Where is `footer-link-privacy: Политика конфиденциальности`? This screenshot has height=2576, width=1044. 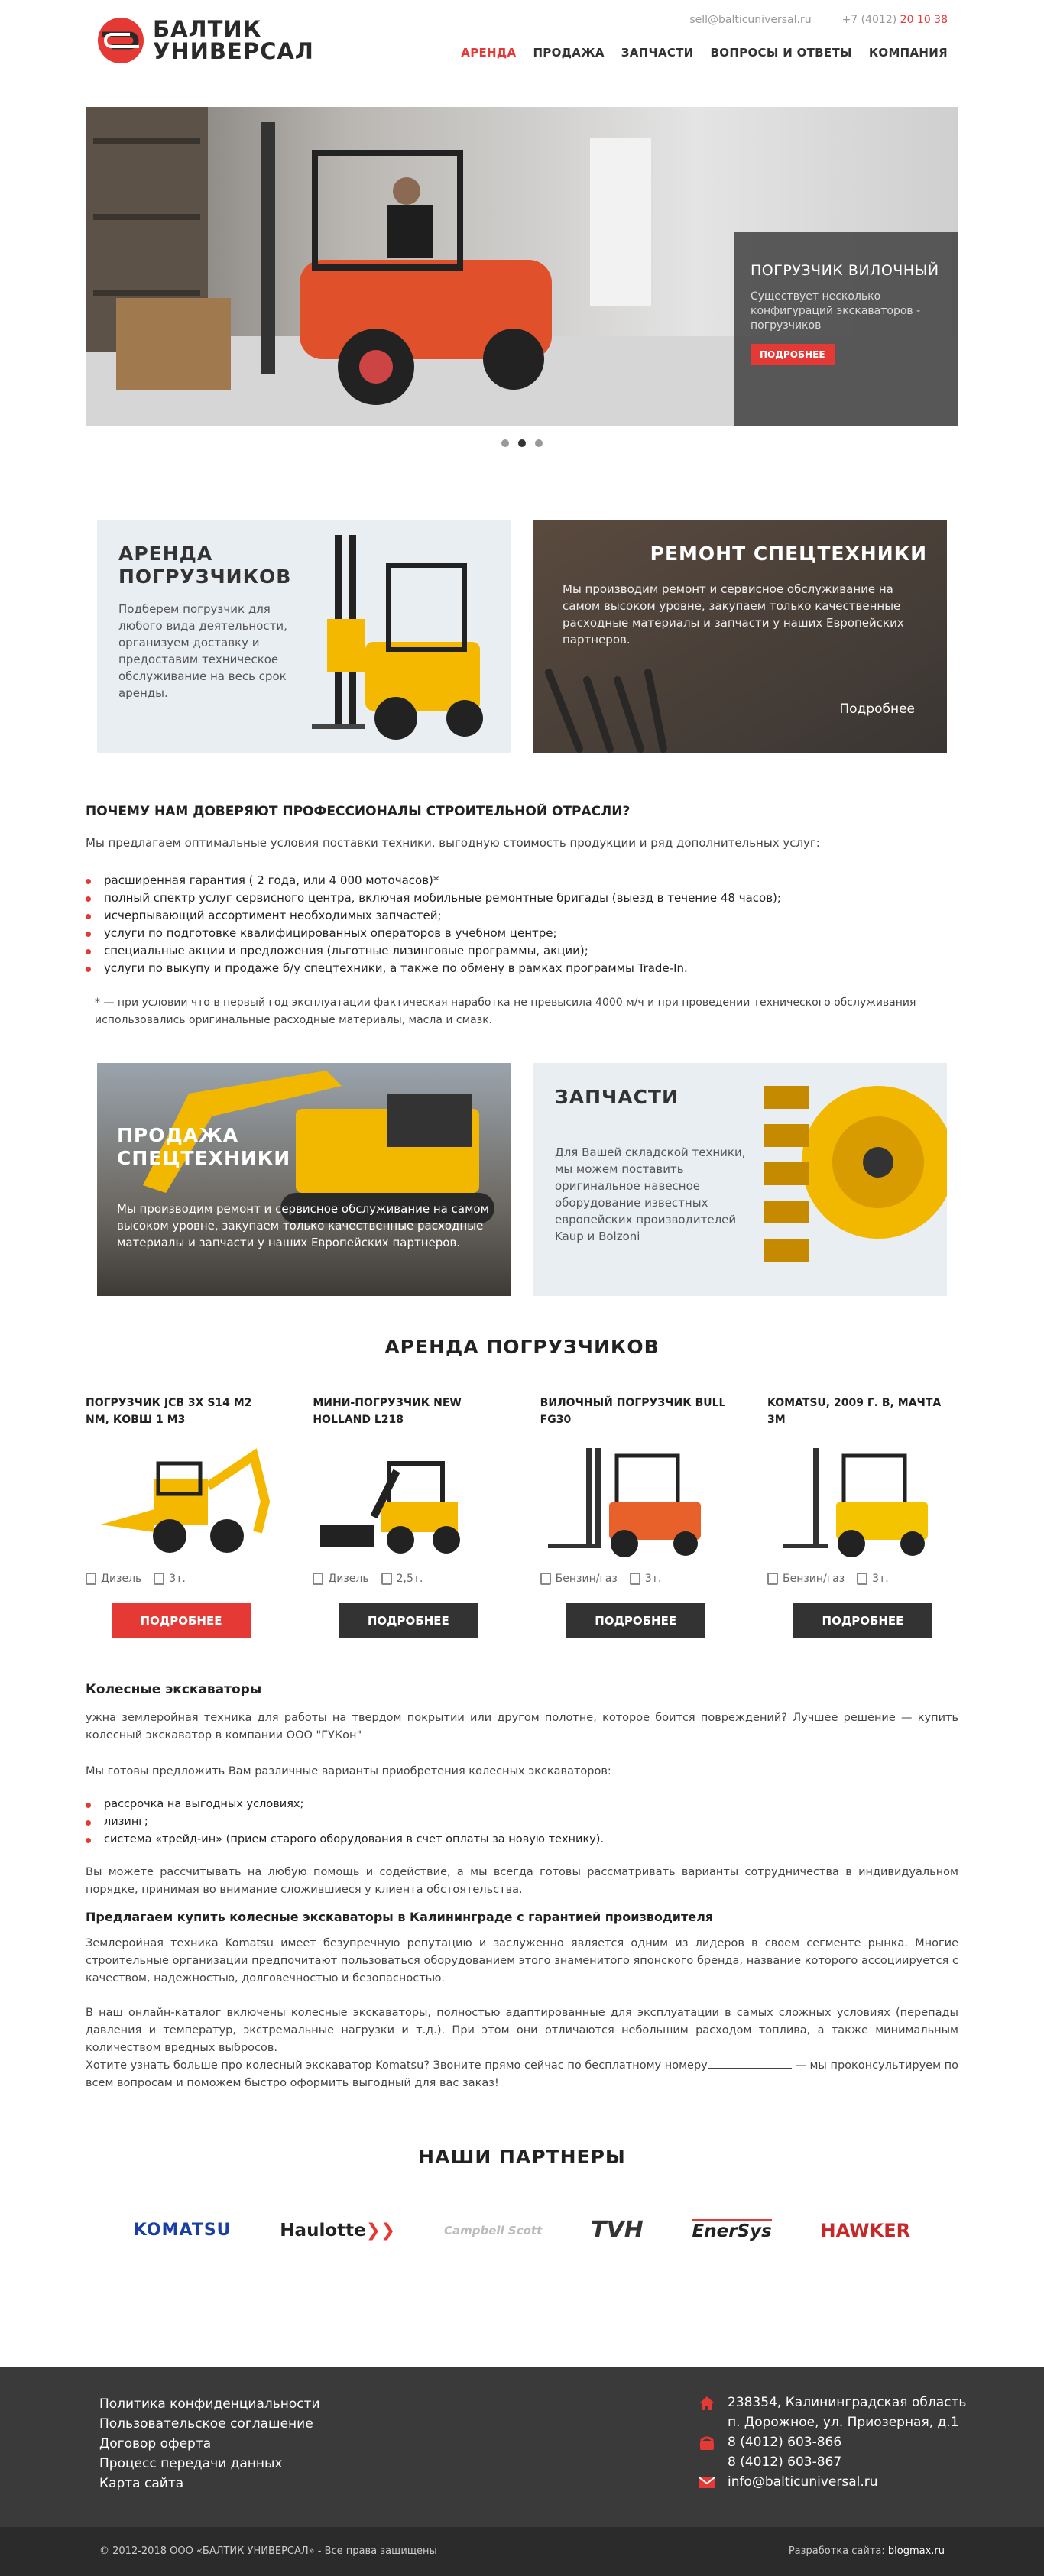 footer-link-privacy: Политика конфиденциальности is located at coordinates (209, 2404).